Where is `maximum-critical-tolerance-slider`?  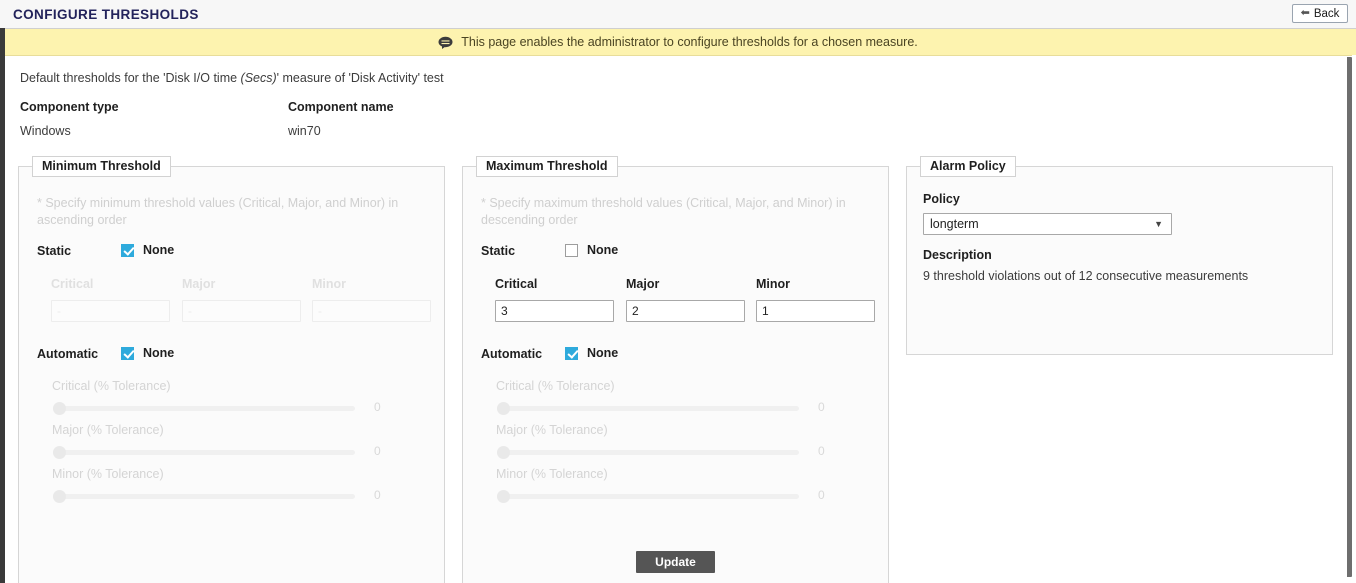
maximum-critical-tolerance-slider is located at coordinates (648, 408).